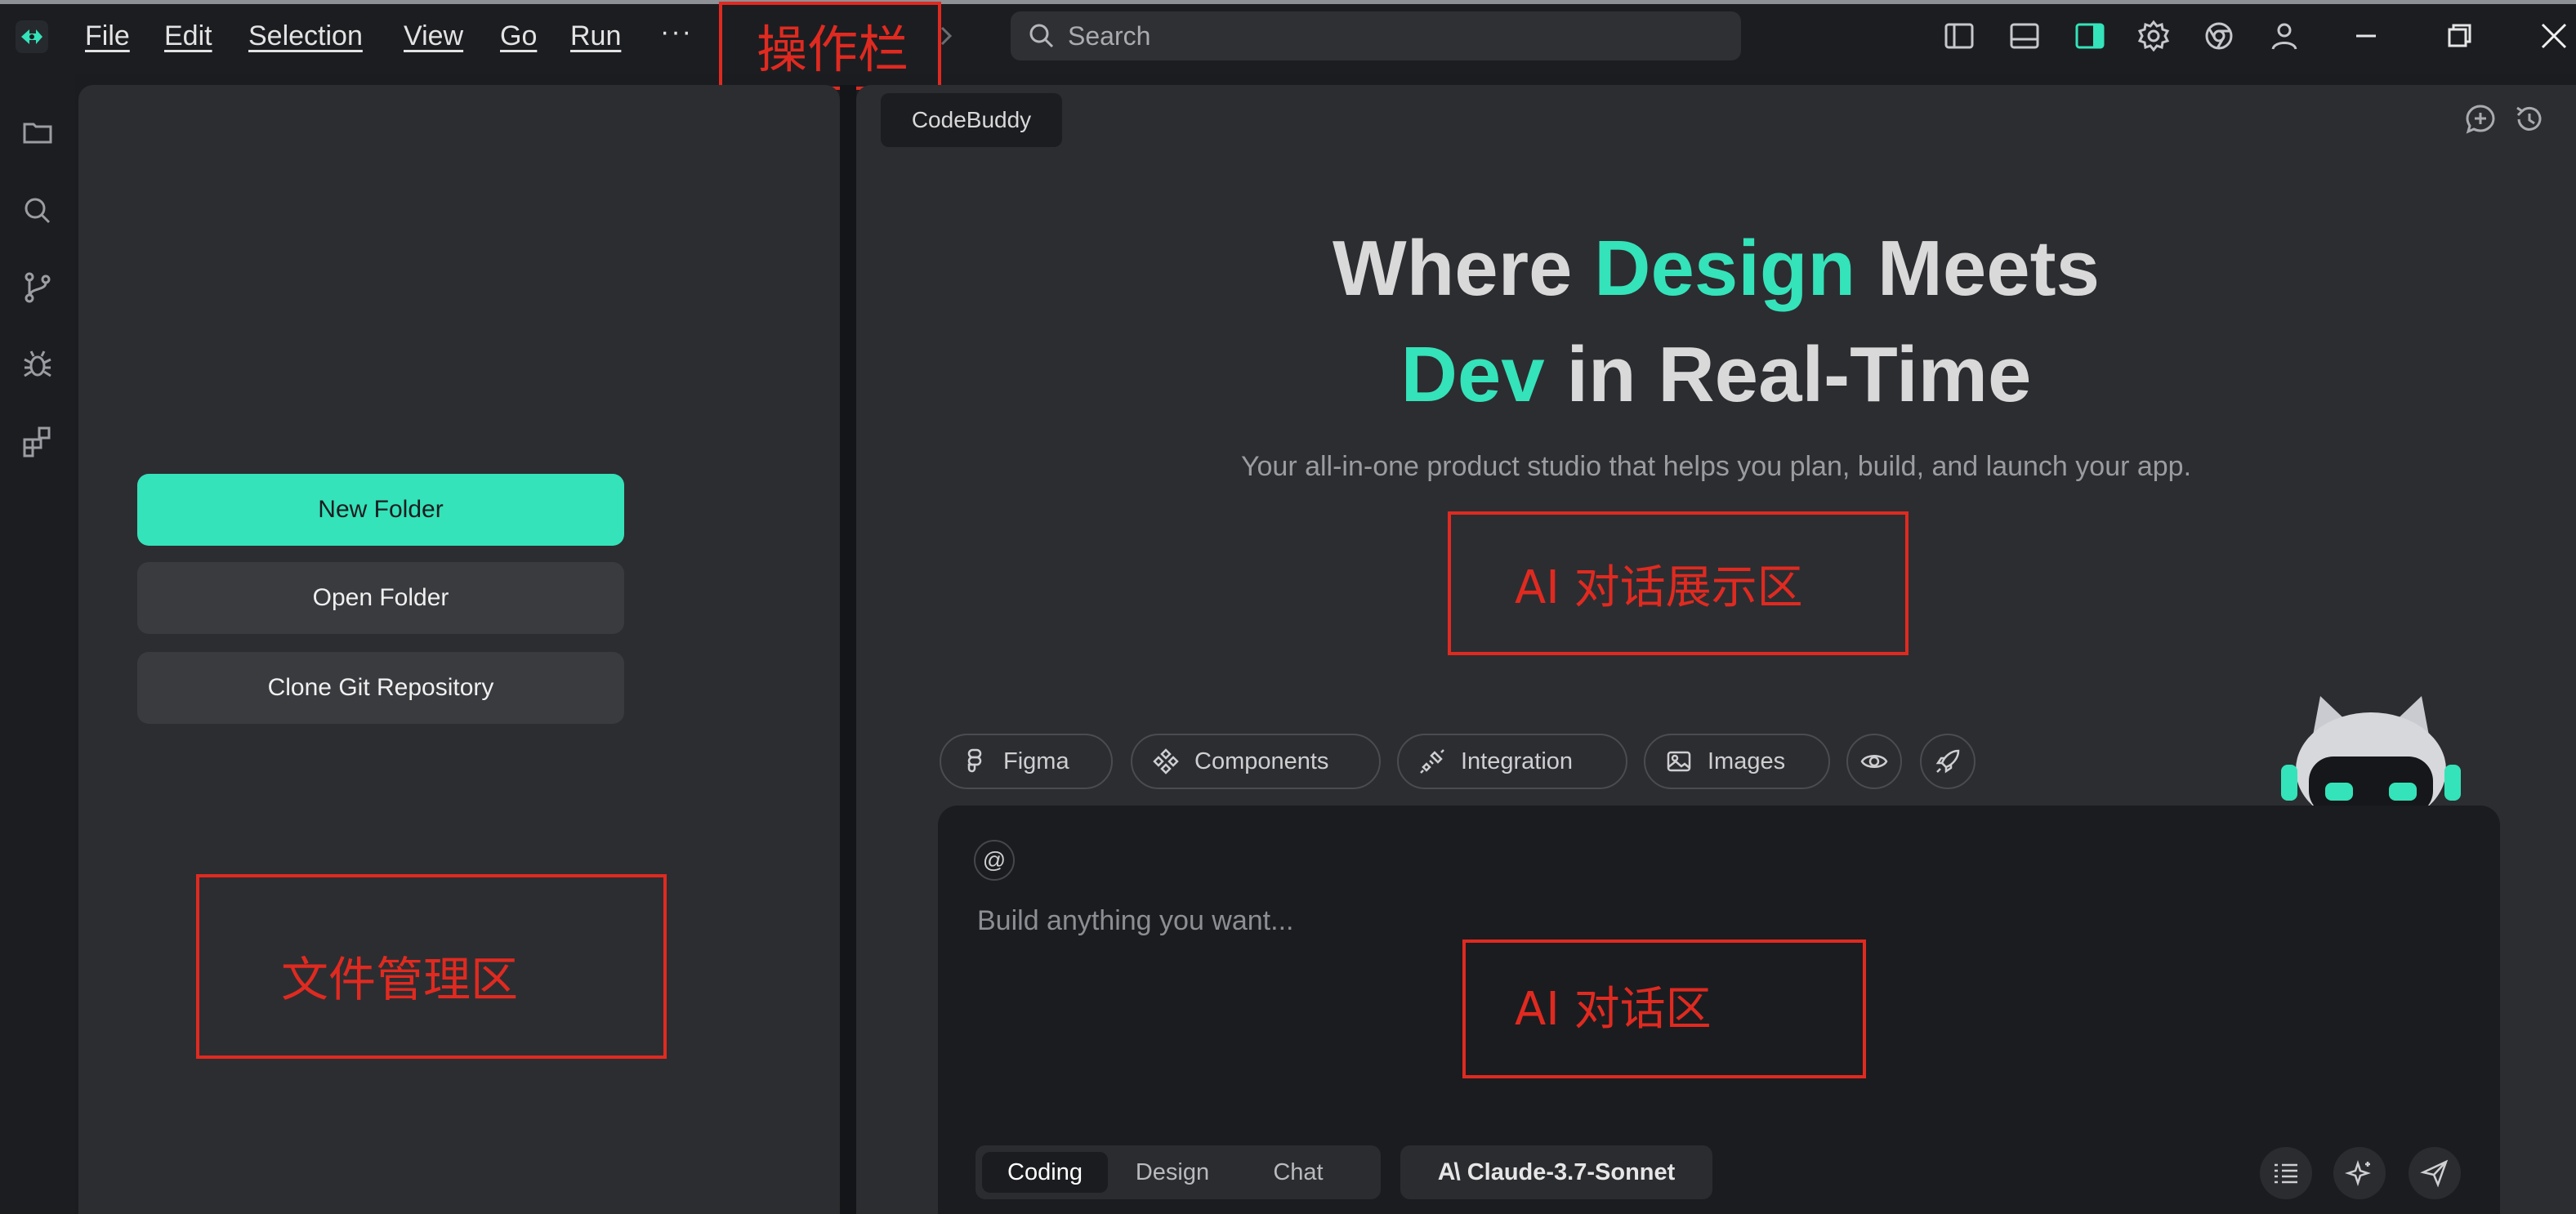 This screenshot has height=1214, width=2576. Describe the element at coordinates (1298, 1172) in the screenshot. I see `mode-tab-chat: Chat` at that location.